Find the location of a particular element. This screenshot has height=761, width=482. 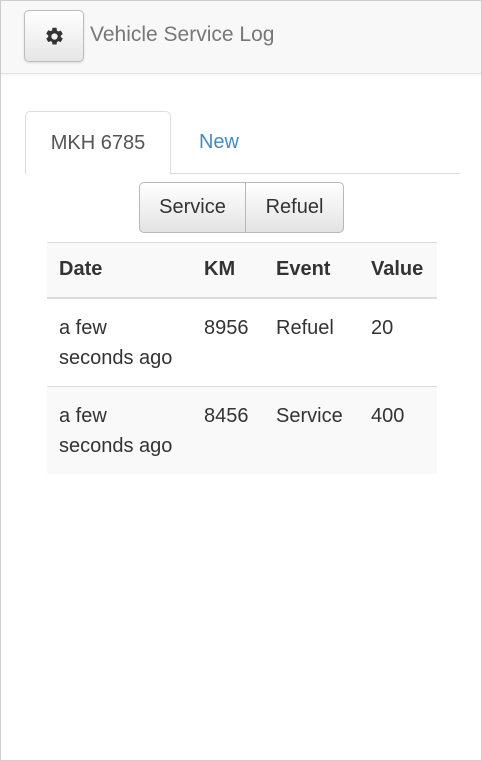

cell-value: 20 is located at coordinates (398, 342).